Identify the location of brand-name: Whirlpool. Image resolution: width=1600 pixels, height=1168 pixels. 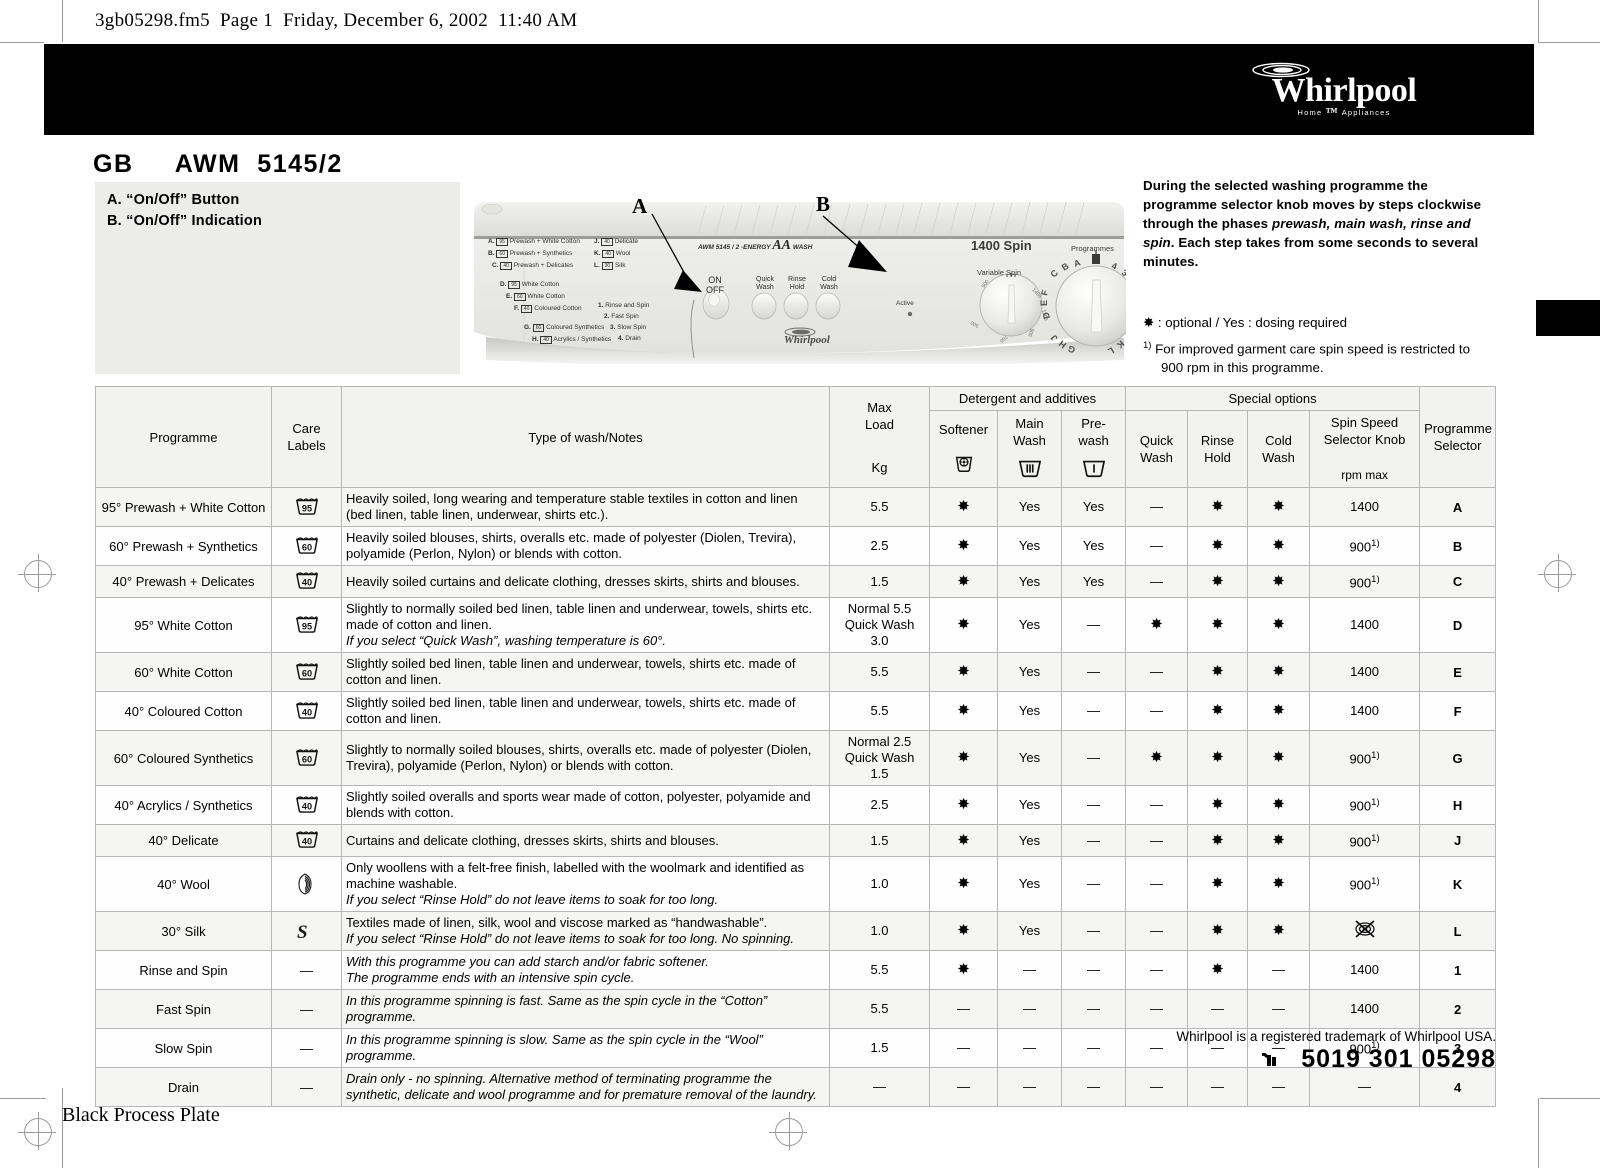
(1344, 90).